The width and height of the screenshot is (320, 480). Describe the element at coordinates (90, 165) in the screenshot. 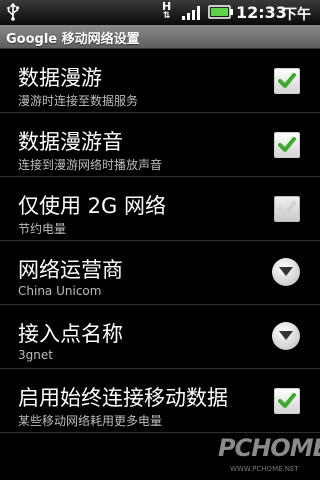

I see `setting-summary: 连接到漫游网络时播放声音` at that location.